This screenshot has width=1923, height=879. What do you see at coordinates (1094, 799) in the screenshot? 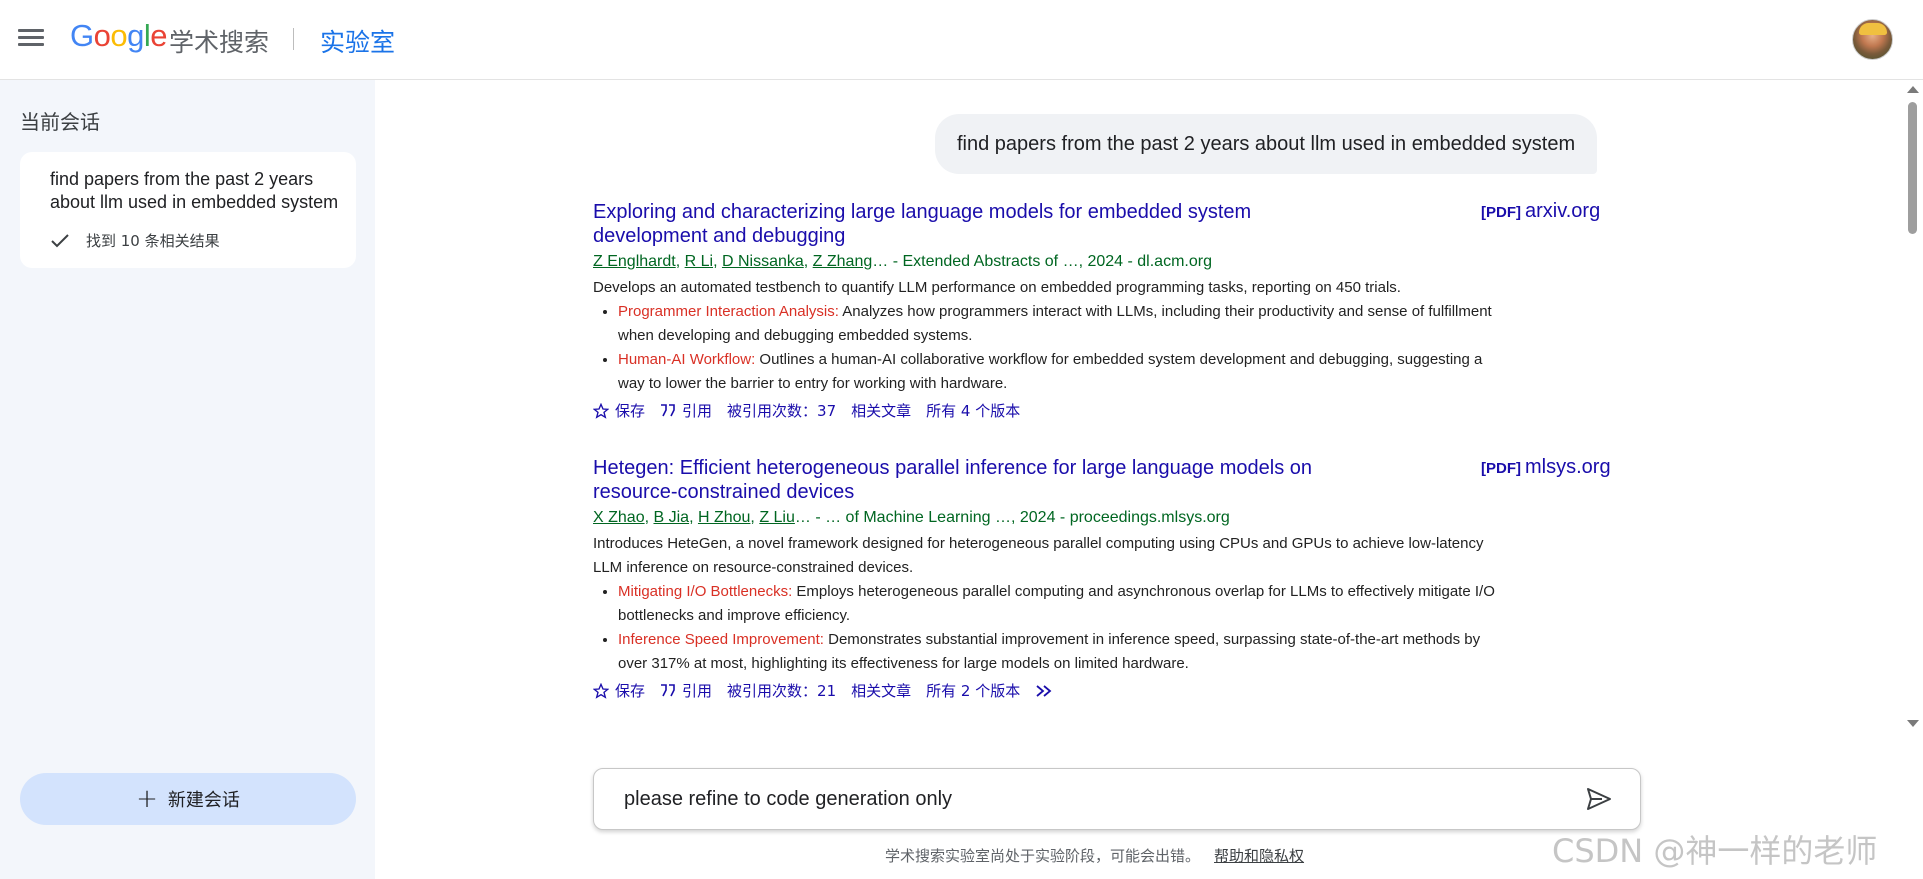
I see `chat-input` at bounding box center [1094, 799].